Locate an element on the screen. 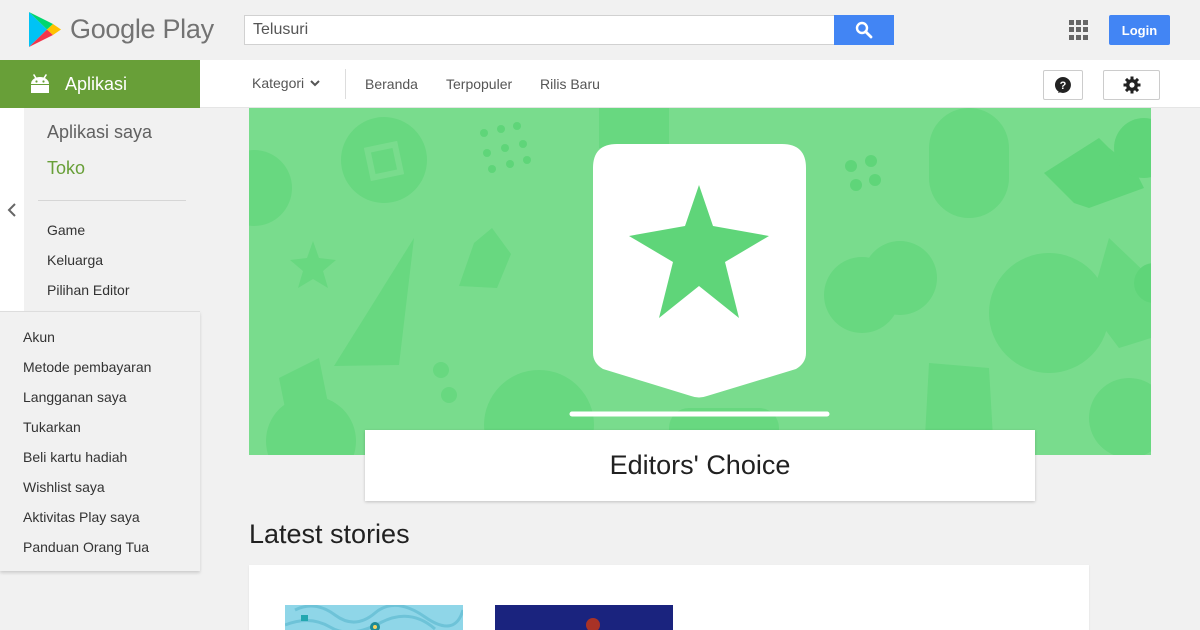  category-dropdown: Kategori is located at coordinates (287, 83).